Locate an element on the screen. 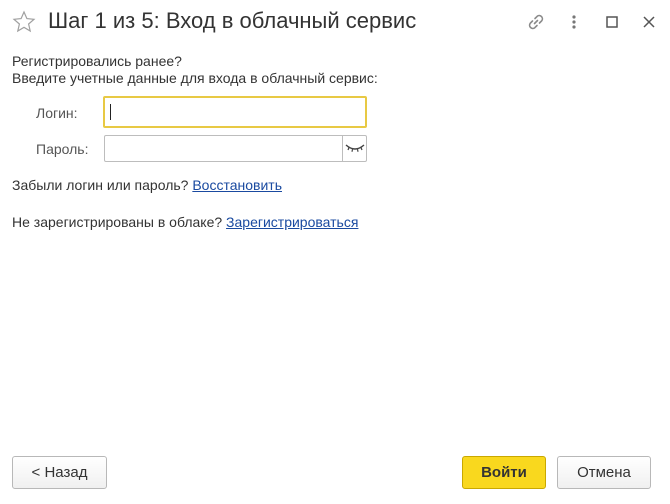 The height and width of the screenshot is (504, 670). link-icon is located at coordinates (536, 22).